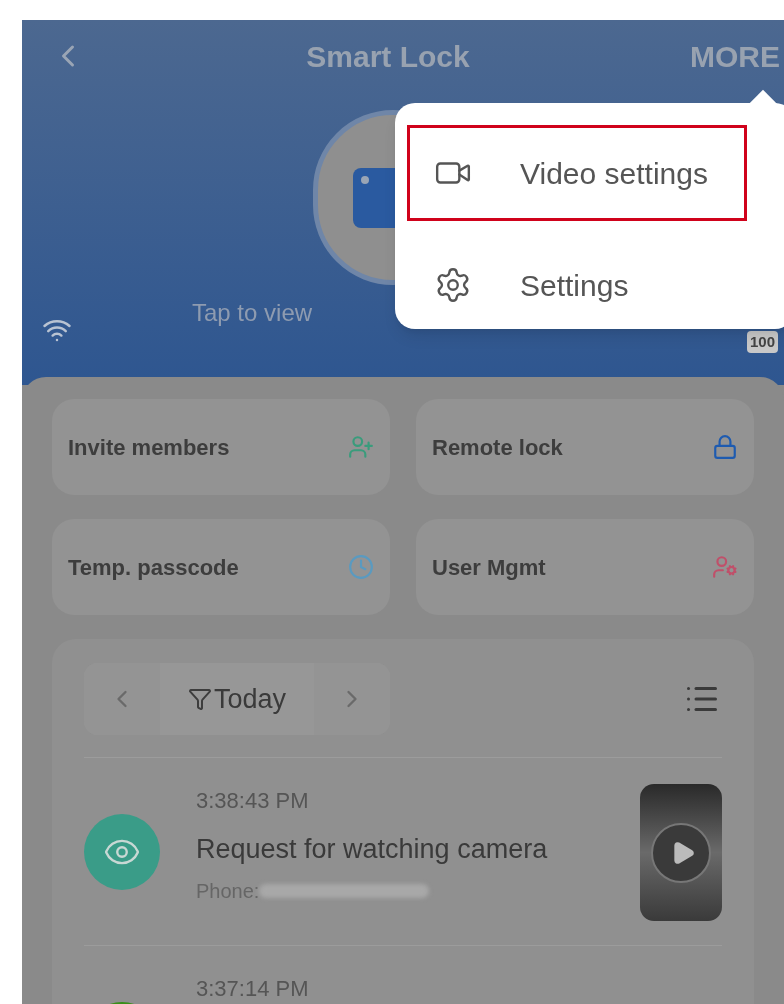 This screenshot has width=784, height=1004. Describe the element at coordinates (497, 447) in the screenshot. I see `tile-label: Remote lock` at that location.